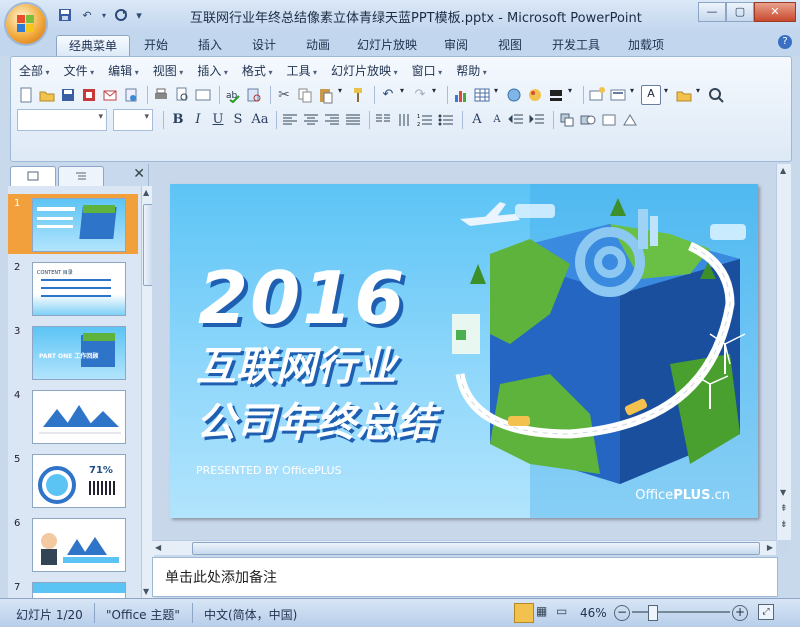 The height and width of the screenshot is (627, 800). What do you see at coordinates (302, 298) in the screenshot?
I see `slide-year: 2016` at bounding box center [302, 298].